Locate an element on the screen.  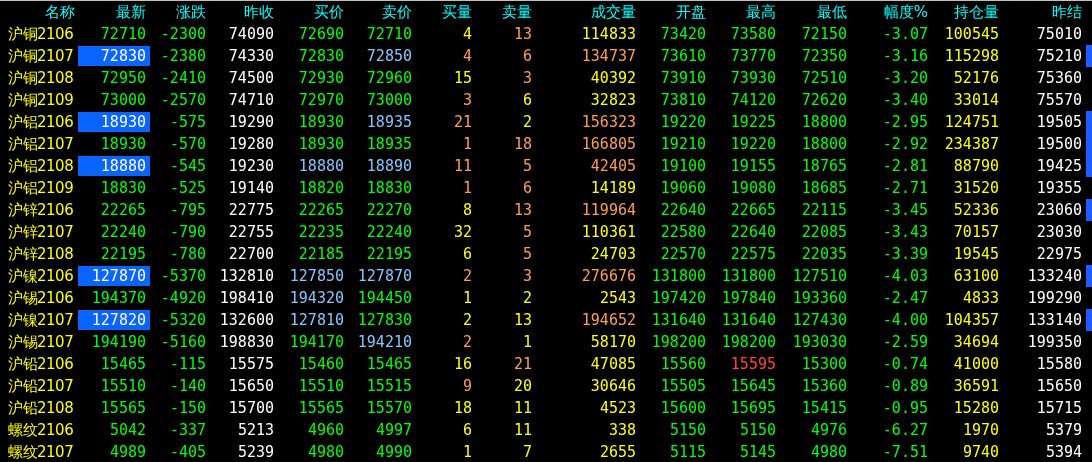
table-cell-text: 沪铜2107 is located at coordinates (41, 56).